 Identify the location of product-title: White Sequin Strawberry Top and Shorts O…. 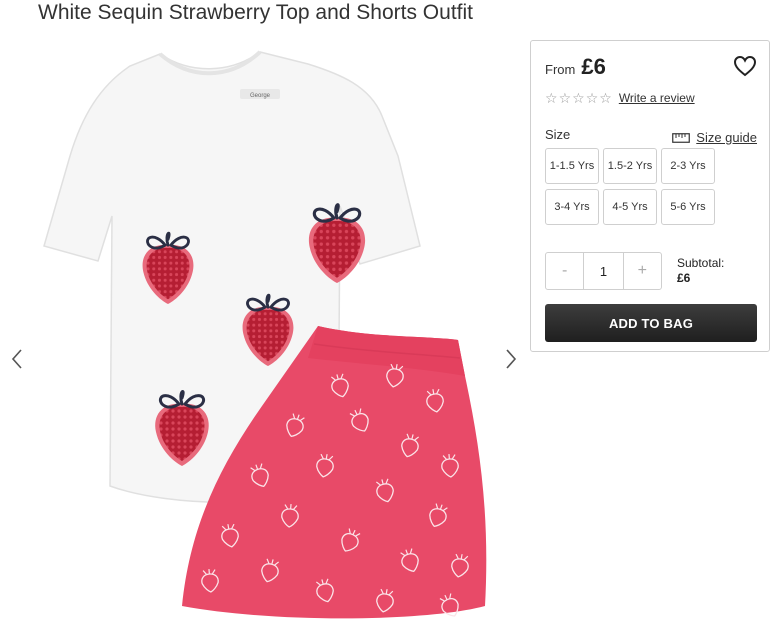
(255, 12).